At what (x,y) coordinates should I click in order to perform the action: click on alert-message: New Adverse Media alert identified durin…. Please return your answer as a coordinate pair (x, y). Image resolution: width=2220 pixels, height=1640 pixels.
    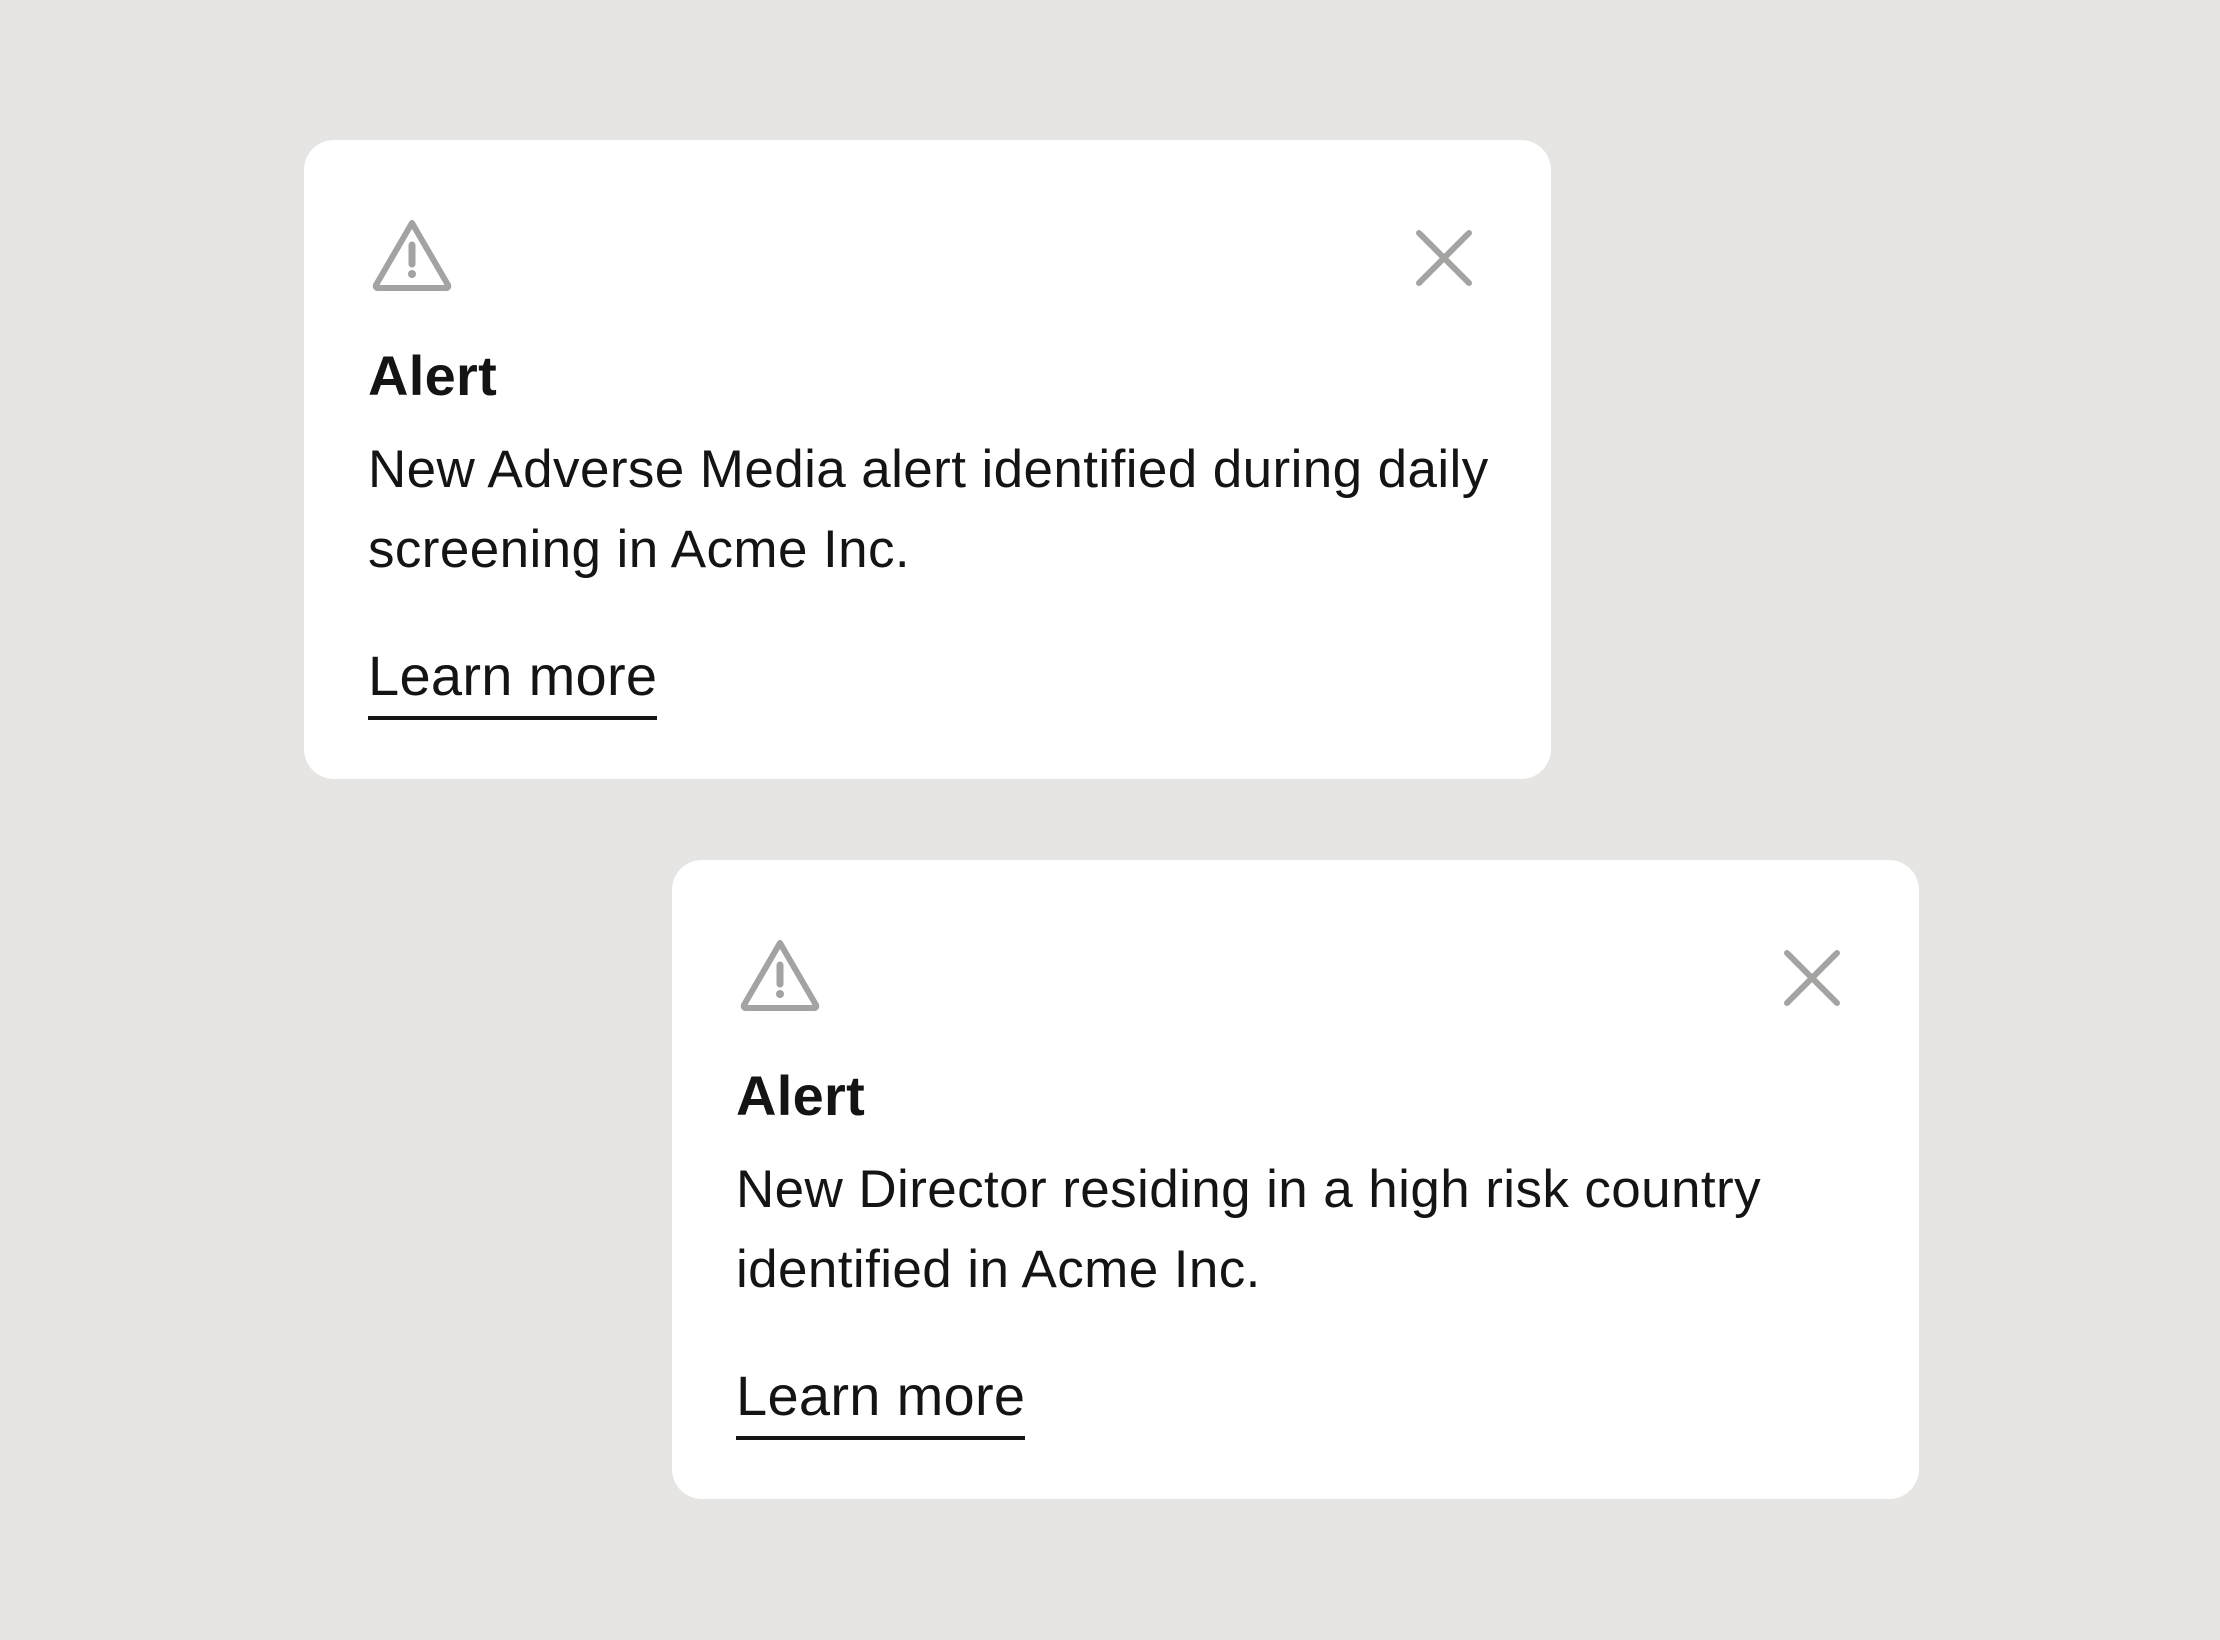
    Looking at the image, I should click on (928, 509).